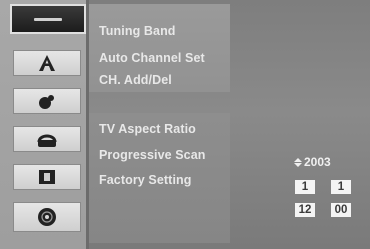 Image resolution: width=370 pixels, height=249 pixels. What do you see at coordinates (152, 155) in the screenshot?
I see `menu-item-progressive-scan: Progressive Scan` at bounding box center [152, 155].